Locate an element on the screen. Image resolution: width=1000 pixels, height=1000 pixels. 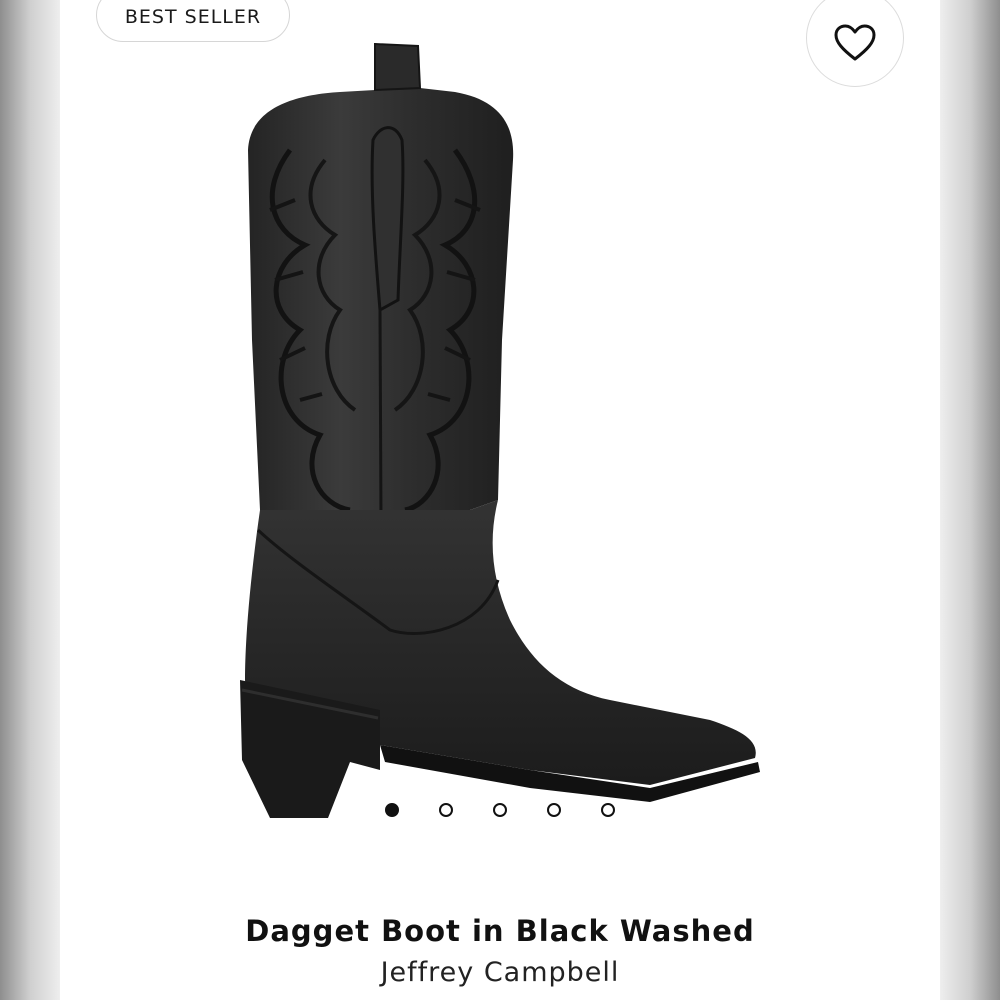
best-seller-badge: BEST SELLER is located at coordinates (193, 21).